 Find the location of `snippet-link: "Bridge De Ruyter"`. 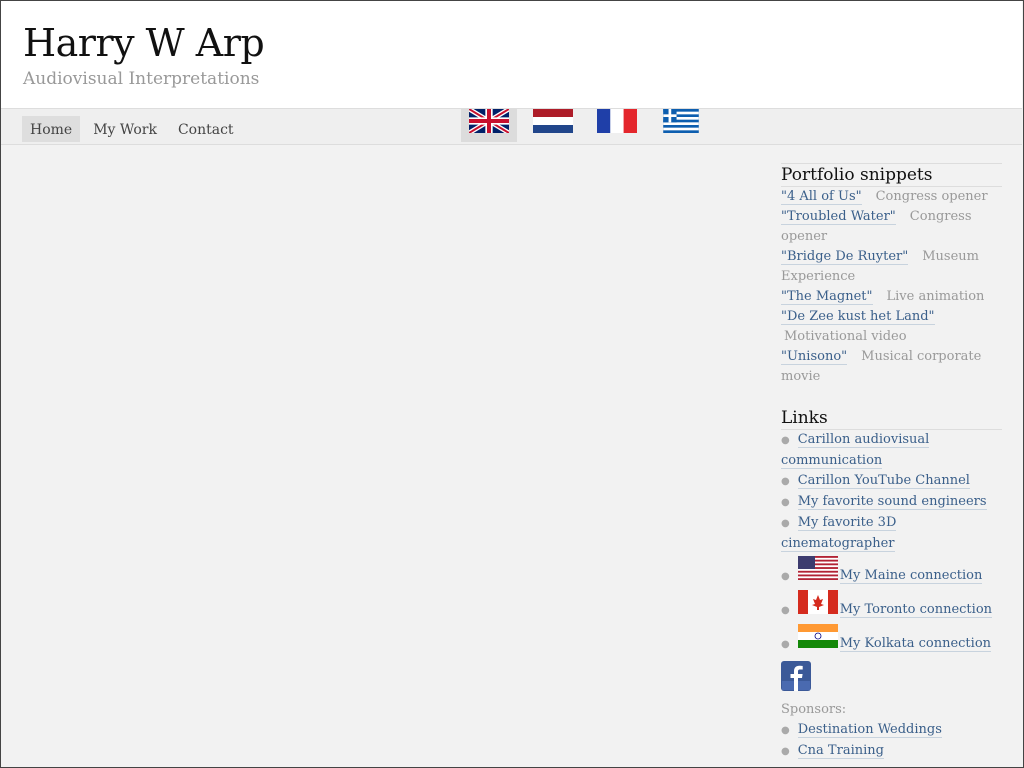

snippet-link: "Bridge De Ruyter" is located at coordinates (845, 257).